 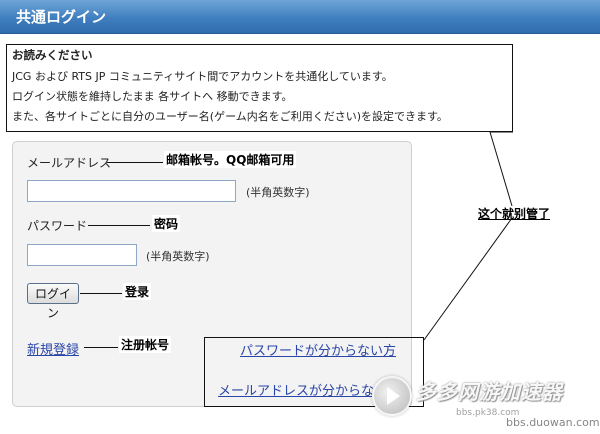 I want to click on watermark-url: bbs.duowan.com, so click(x=553, y=422).